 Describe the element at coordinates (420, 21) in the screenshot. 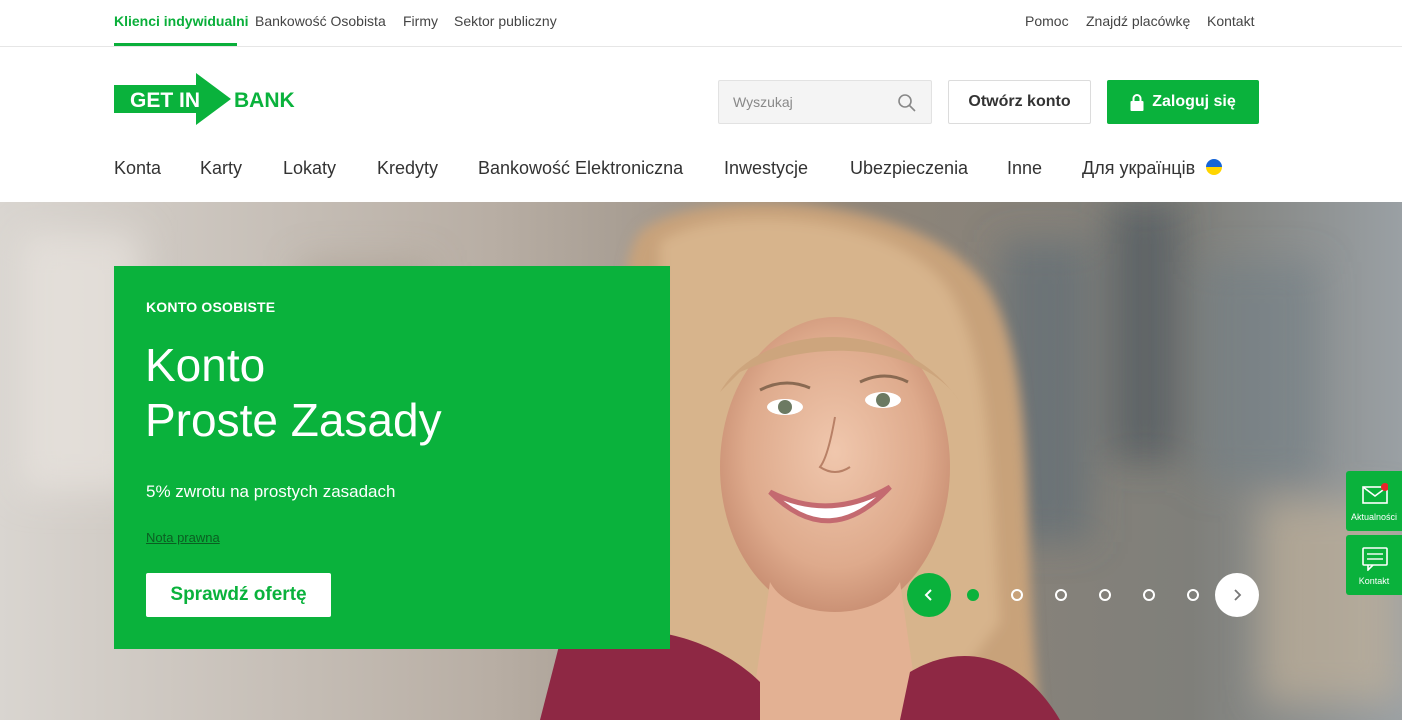

I see `segment-business: Firmy` at that location.